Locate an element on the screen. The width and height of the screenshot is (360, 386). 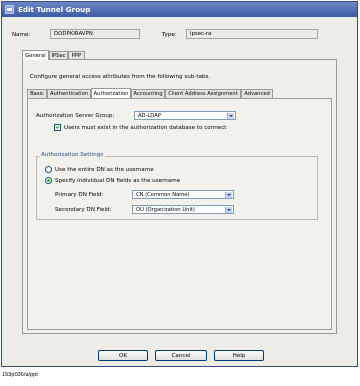
type-field: ipsec-ra is located at coordinates (252, 34).